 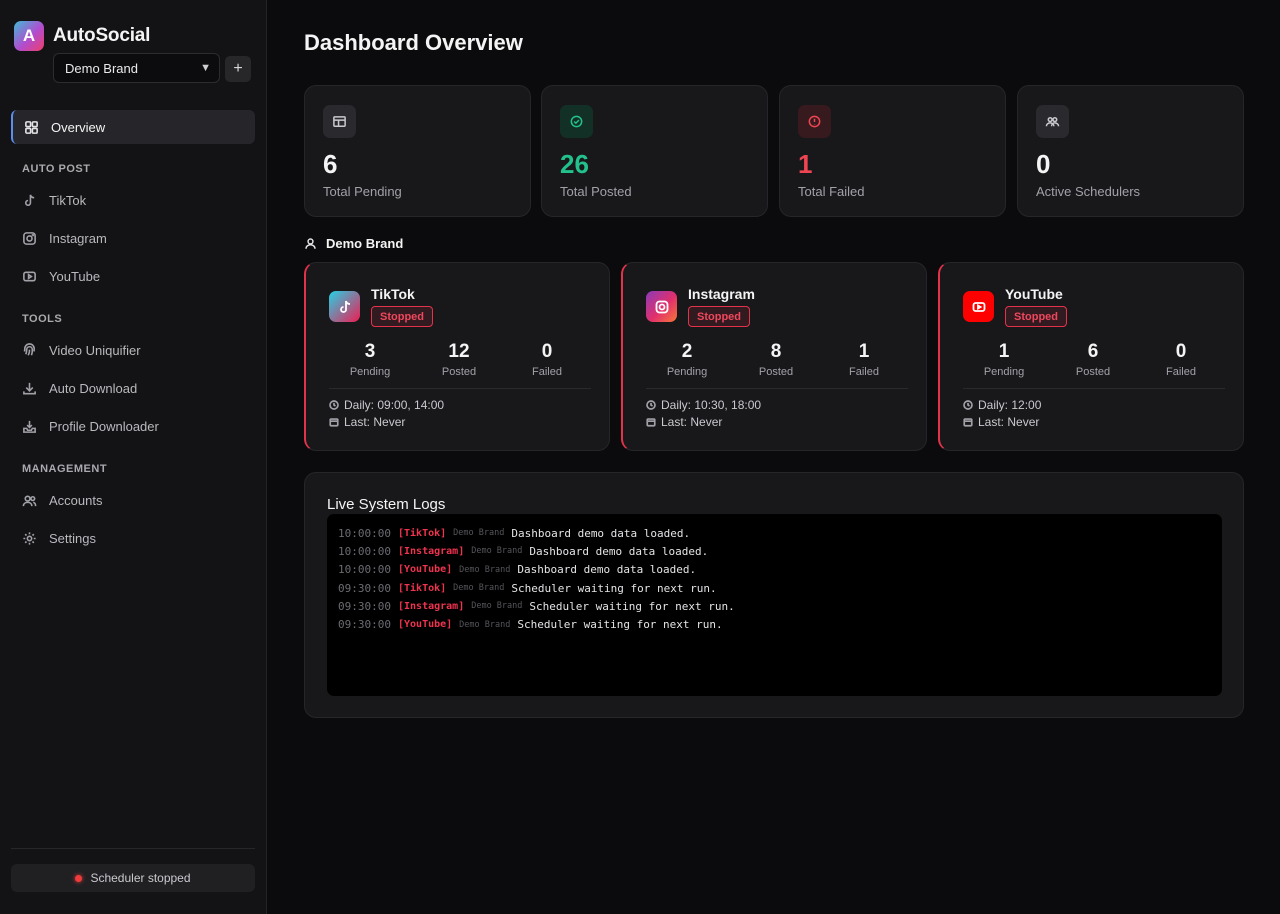 I want to click on metric-label: Posted, so click(x=459, y=372).